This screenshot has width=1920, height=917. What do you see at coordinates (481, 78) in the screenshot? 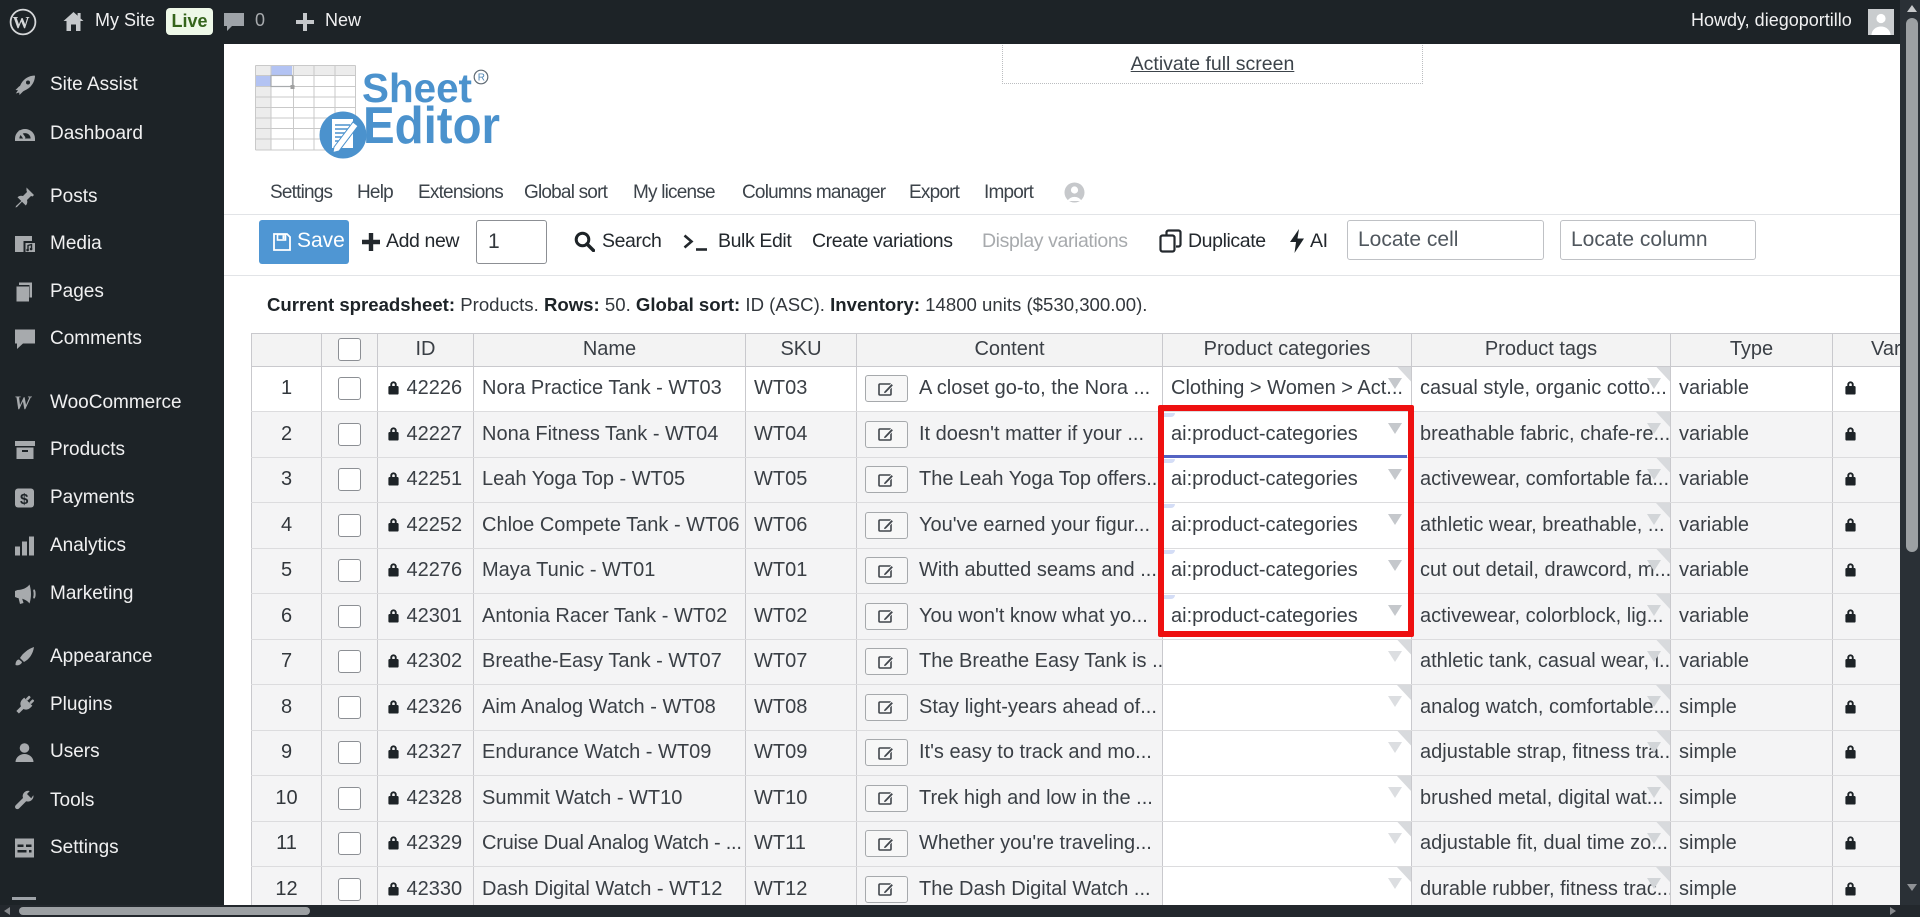
I see `svg-text: R` at bounding box center [481, 78].